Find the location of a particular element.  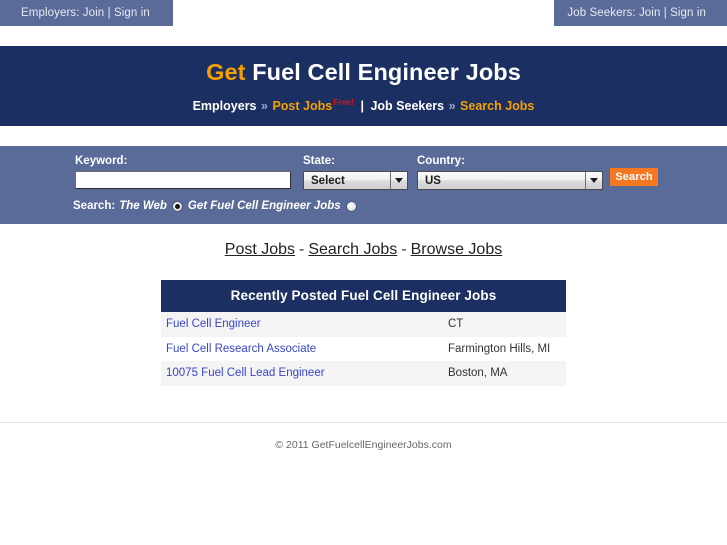

footer-divider is located at coordinates (363, 422).